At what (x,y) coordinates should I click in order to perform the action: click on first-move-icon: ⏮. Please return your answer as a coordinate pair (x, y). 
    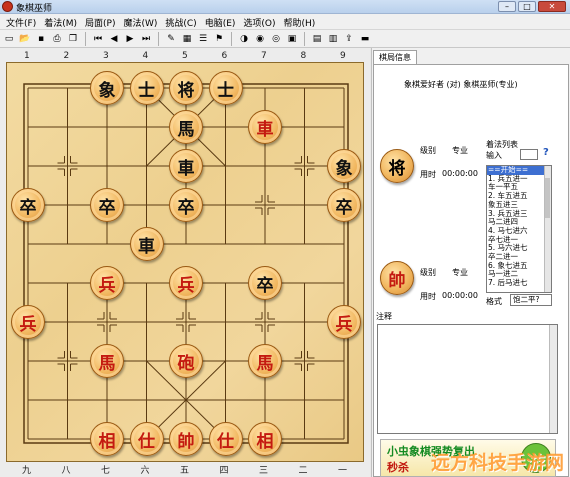
    Looking at the image, I should click on (98, 39).